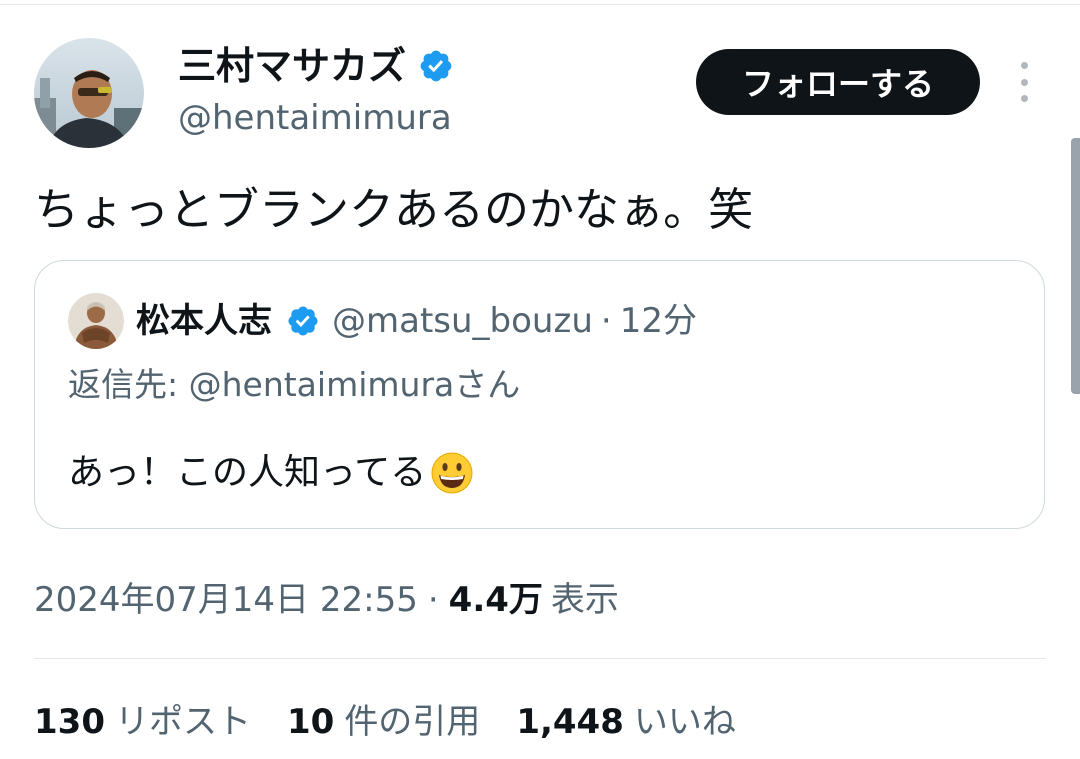 The height and width of the screenshot is (759, 1080). What do you see at coordinates (310, 722) in the screenshot?
I see `quotes-count: 10` at bounding box center [310, 722].